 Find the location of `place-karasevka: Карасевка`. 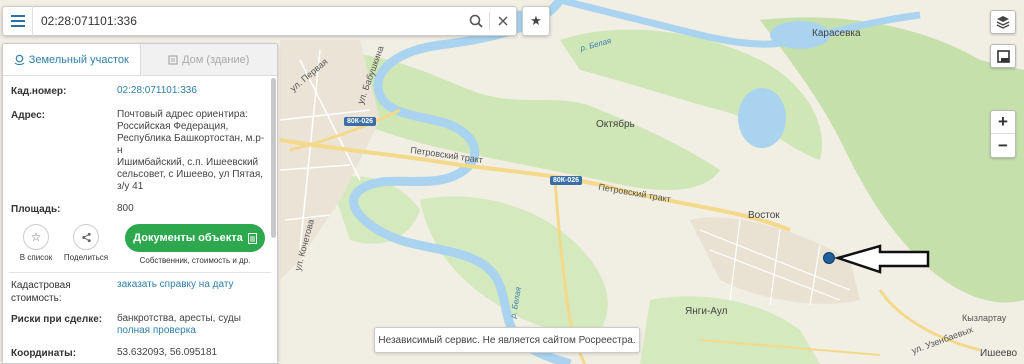

place-karasevka: Карасевка is located at coordinates (836, 33).